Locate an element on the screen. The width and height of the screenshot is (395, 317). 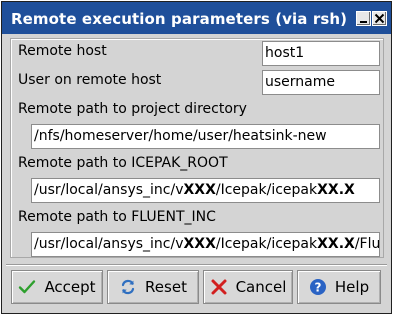
close-button is located at coordinates (379, 18).